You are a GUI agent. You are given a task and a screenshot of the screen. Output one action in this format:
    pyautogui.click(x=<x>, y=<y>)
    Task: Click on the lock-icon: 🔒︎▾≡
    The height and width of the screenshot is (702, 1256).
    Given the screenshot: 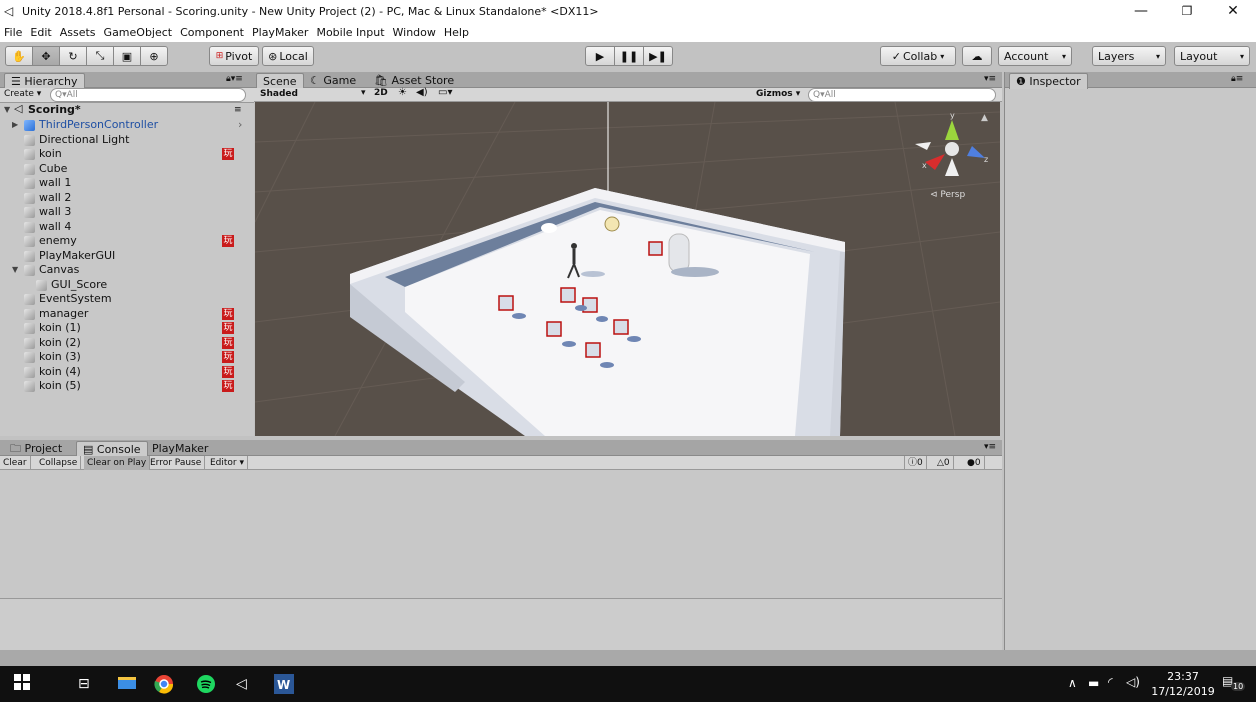 What is the action you would take?
    pyautogui.click(x=234, y=79)
    